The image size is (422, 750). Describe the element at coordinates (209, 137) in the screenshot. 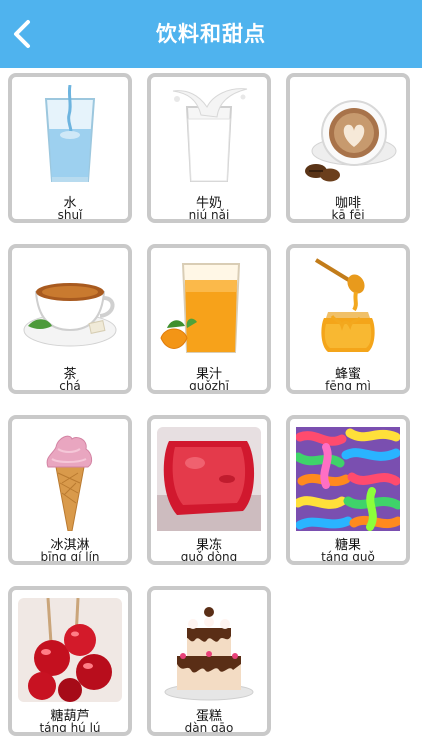

I see `milk-glass-icon` at that location.